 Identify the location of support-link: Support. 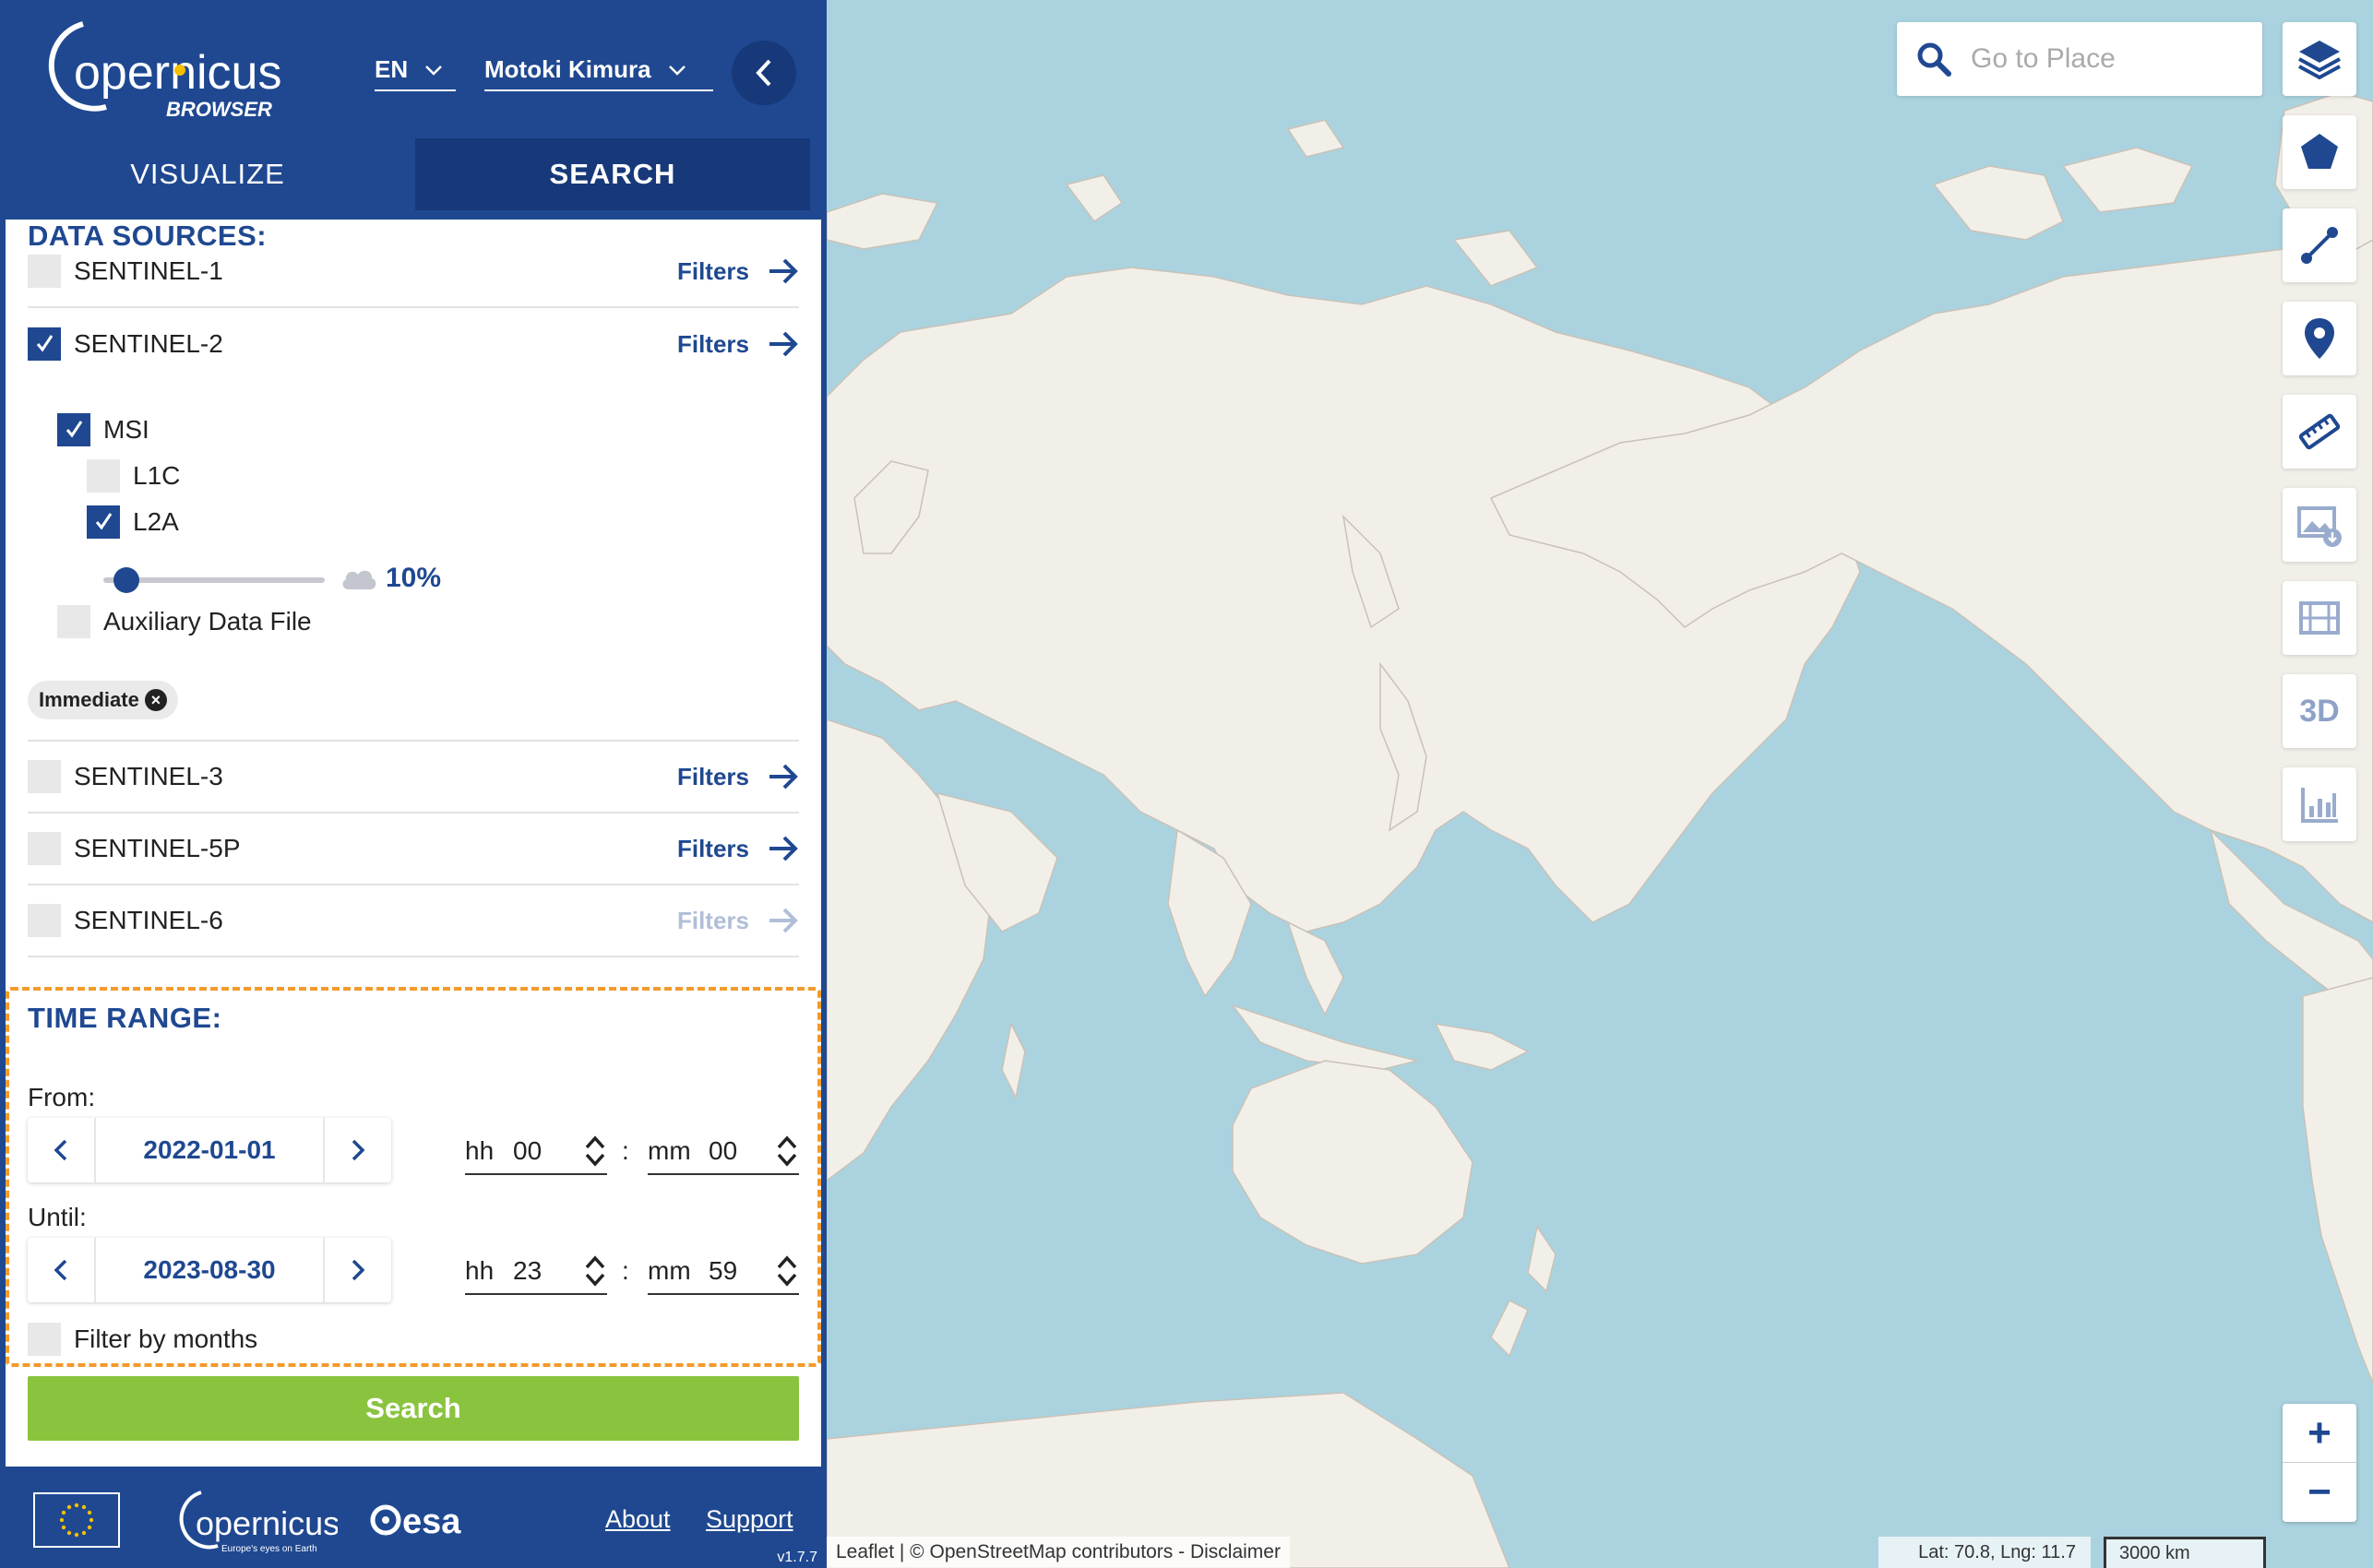
(749, 1519).